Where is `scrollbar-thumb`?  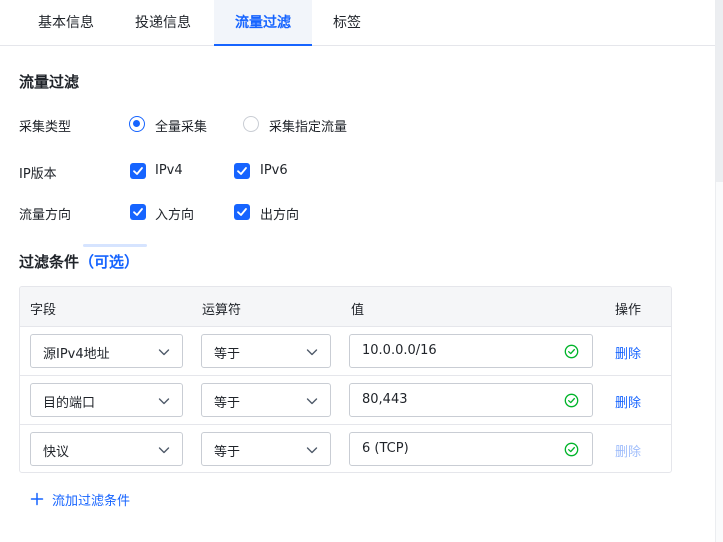
scrollbar-thumb is located at coordinates (719, 91).